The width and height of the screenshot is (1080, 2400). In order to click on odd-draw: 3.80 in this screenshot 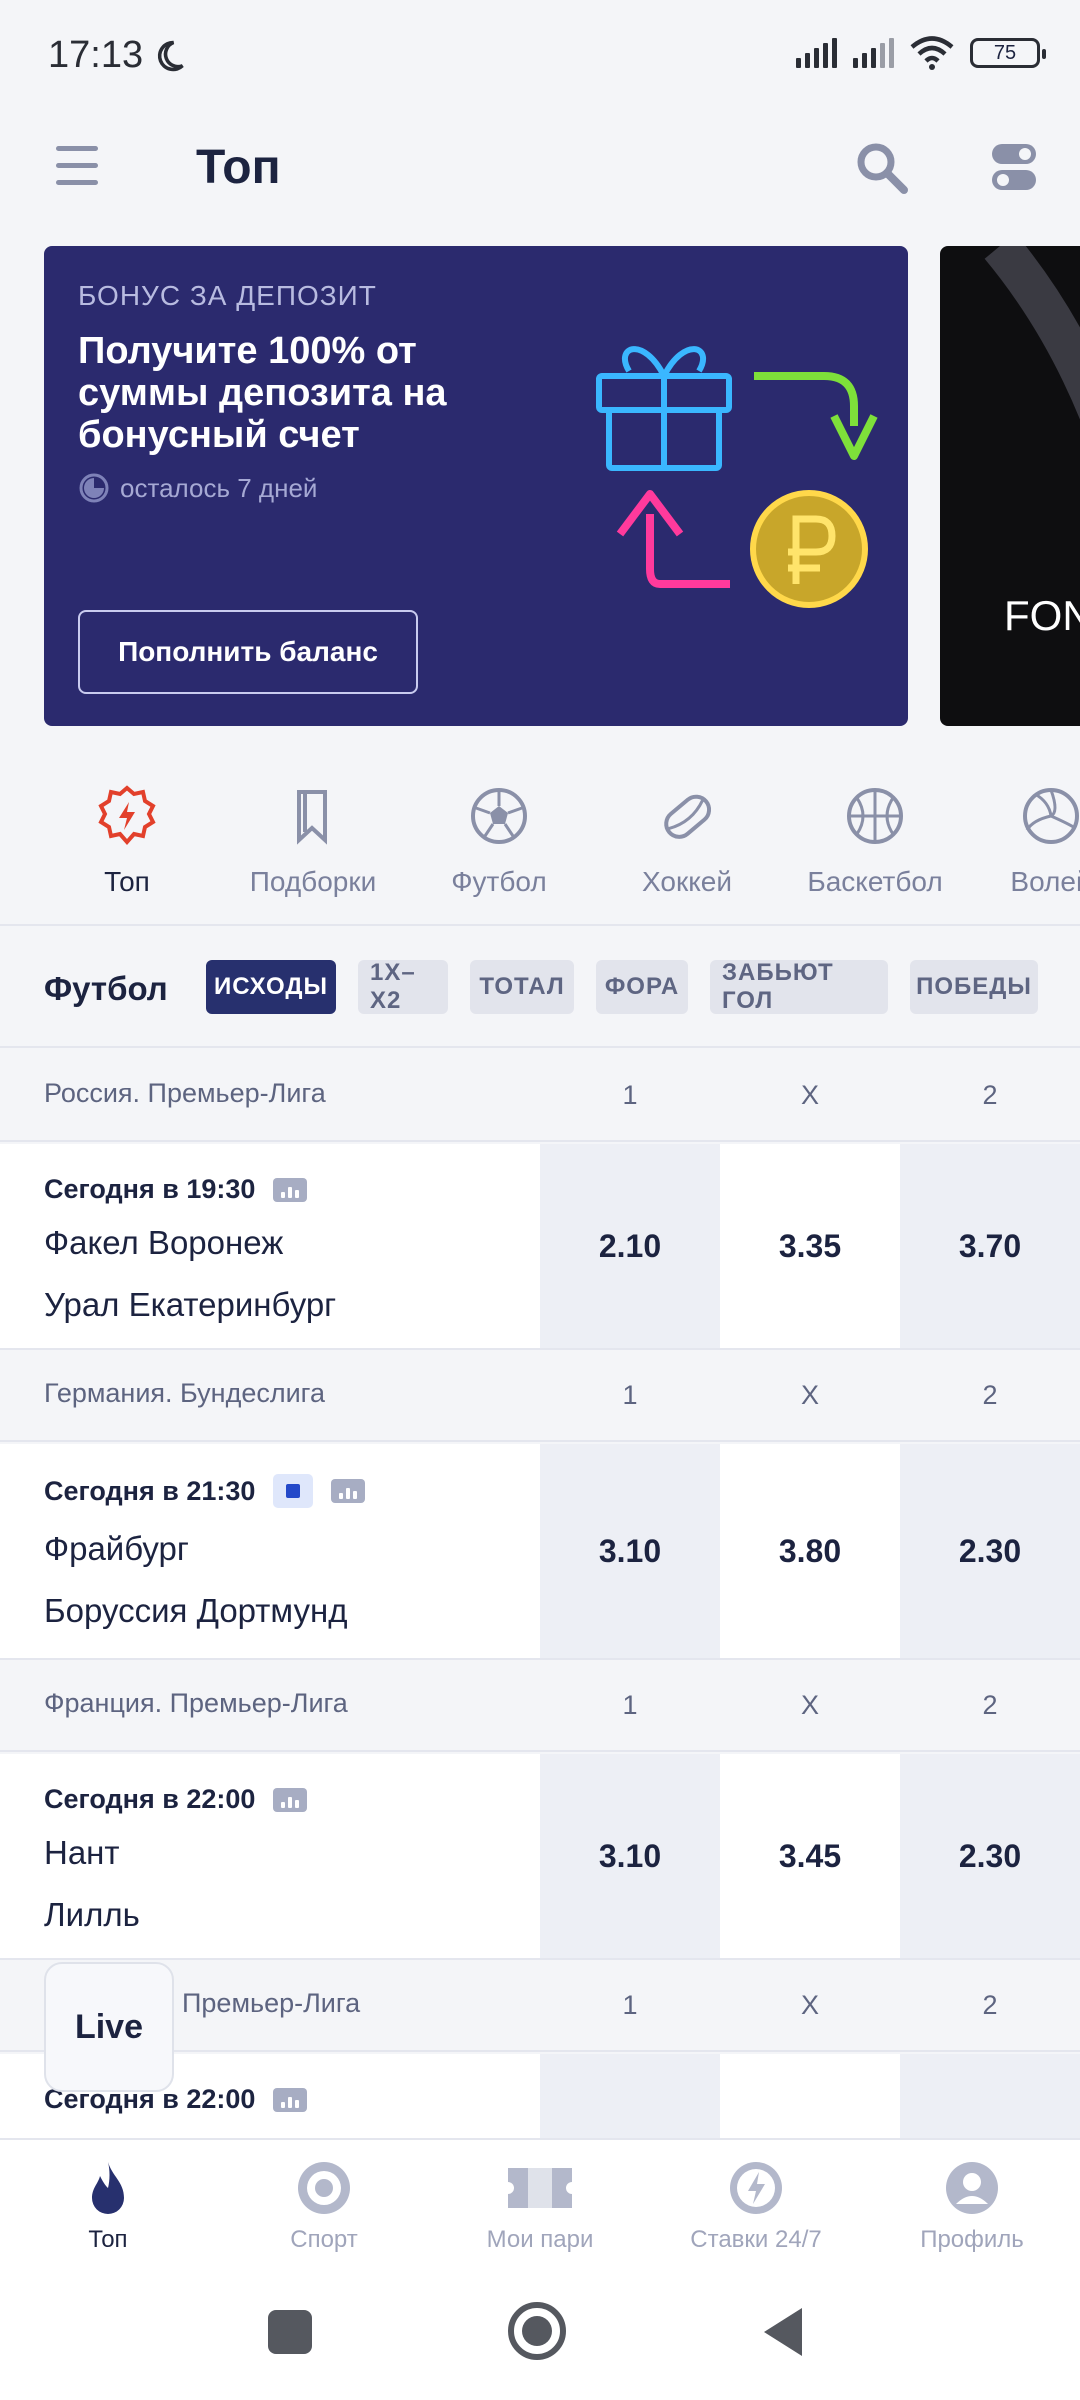, I will do `click(810, 1551)`.